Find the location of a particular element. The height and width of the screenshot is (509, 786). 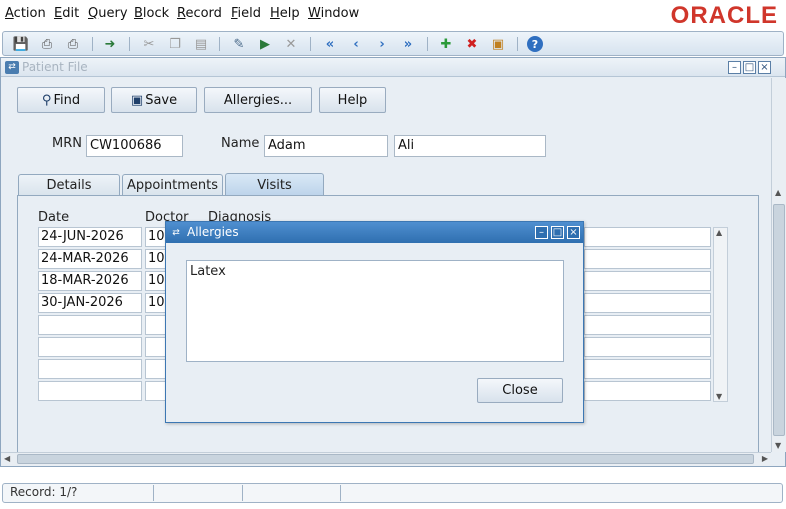

allergies-text-area: Latex is located at coordinates (375, 311).